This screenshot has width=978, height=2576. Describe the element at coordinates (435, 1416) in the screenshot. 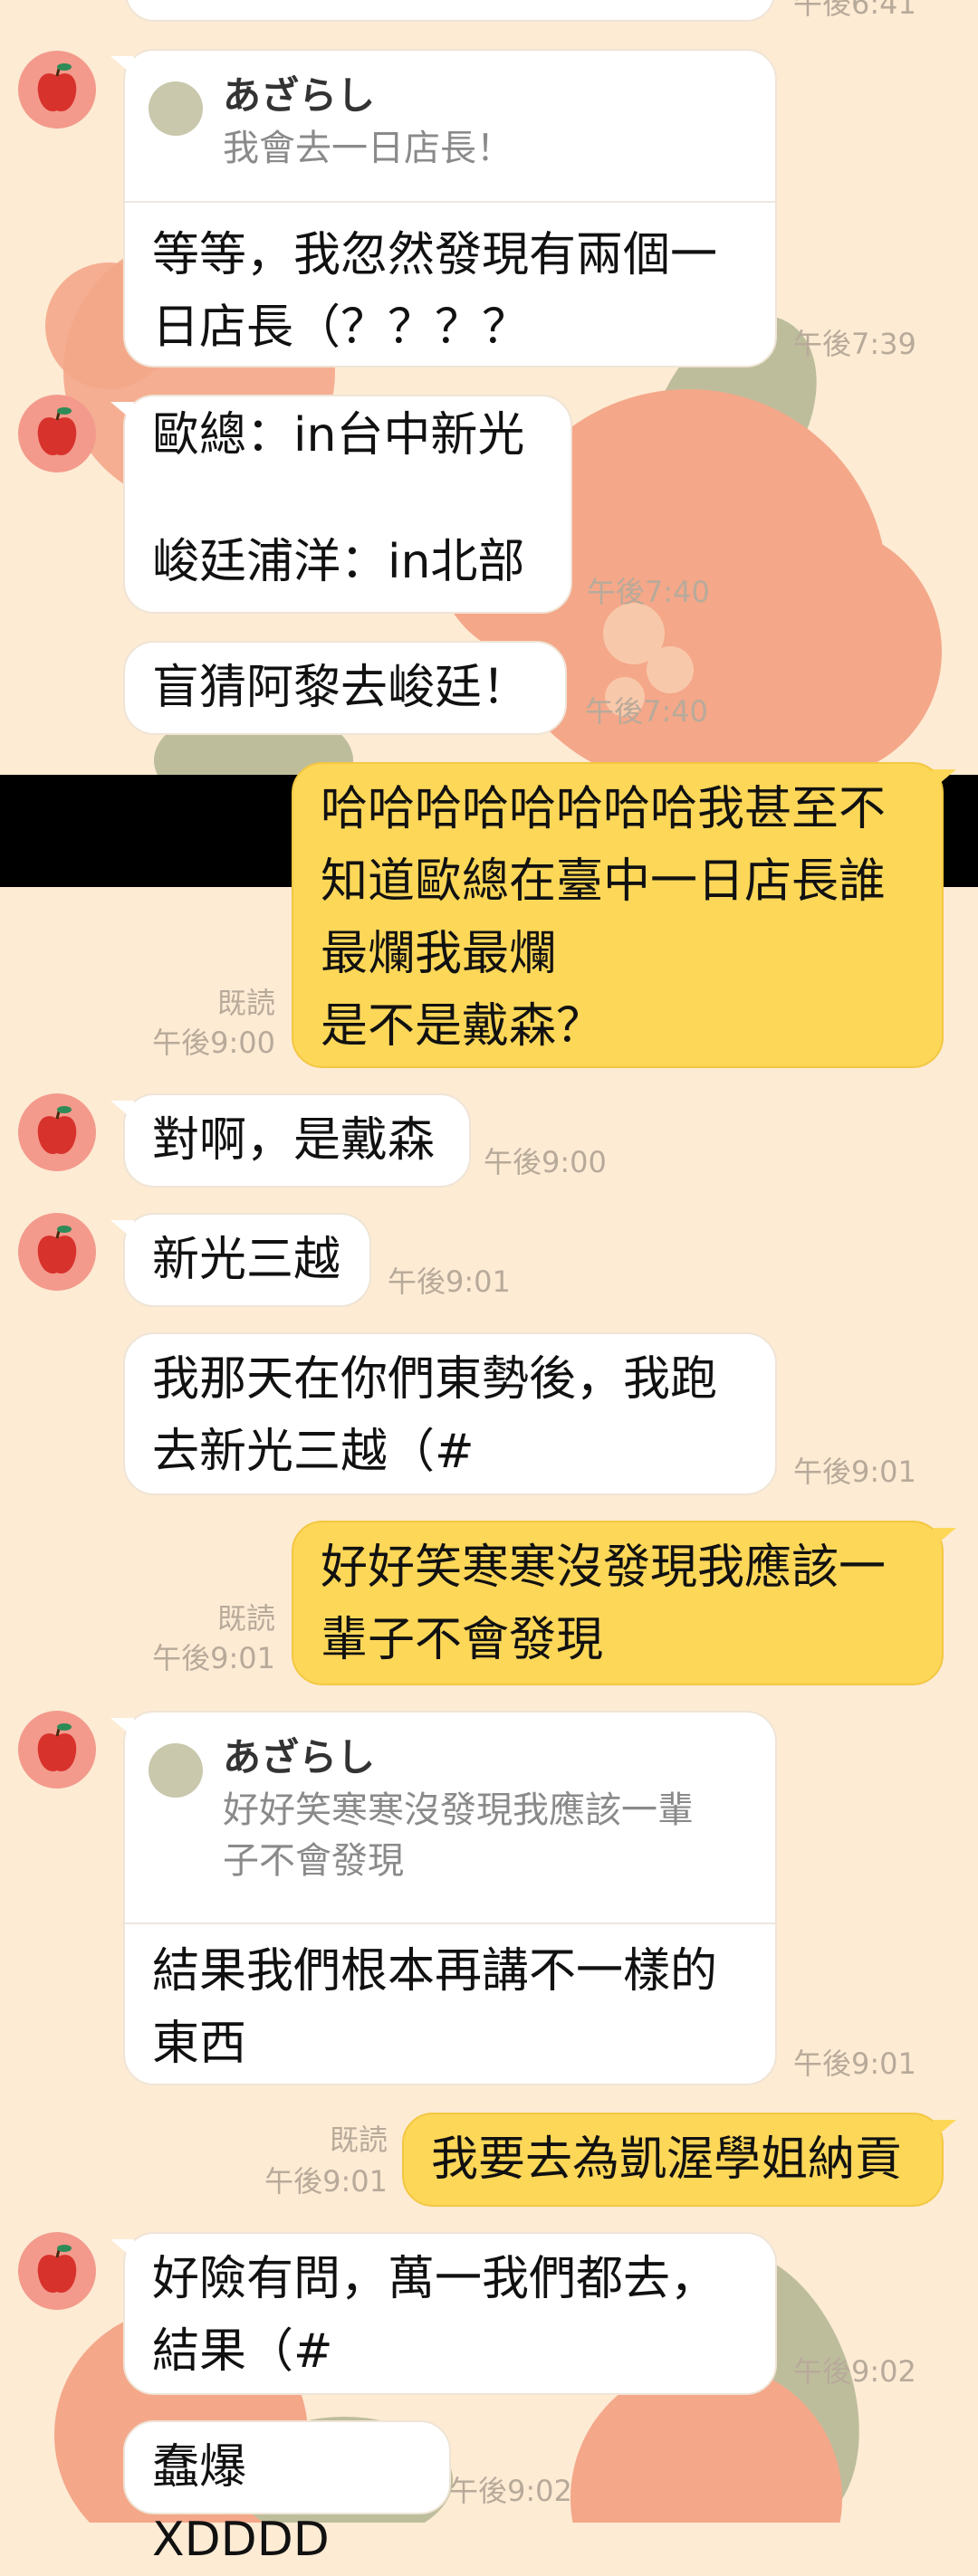

I see `message-text: 我那天在你們東勢後，我跑 去新光三越（#` at that location.